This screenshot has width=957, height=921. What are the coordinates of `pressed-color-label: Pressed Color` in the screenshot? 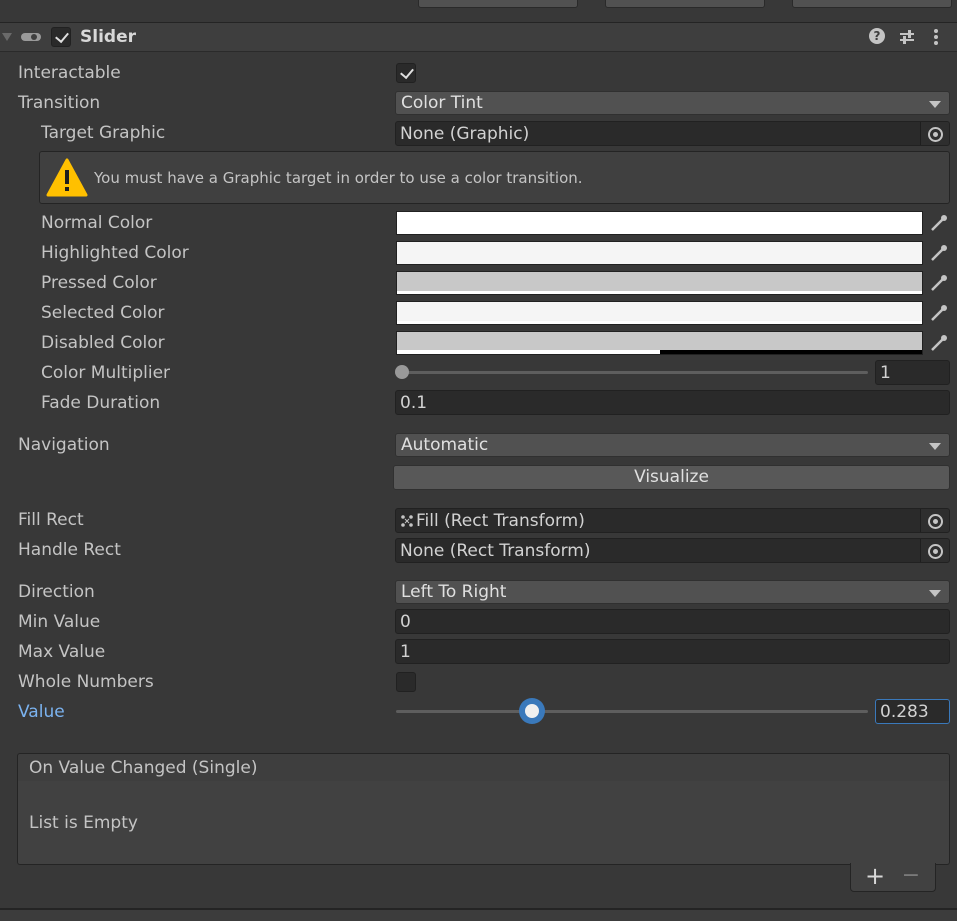 It's located at (99, 283).